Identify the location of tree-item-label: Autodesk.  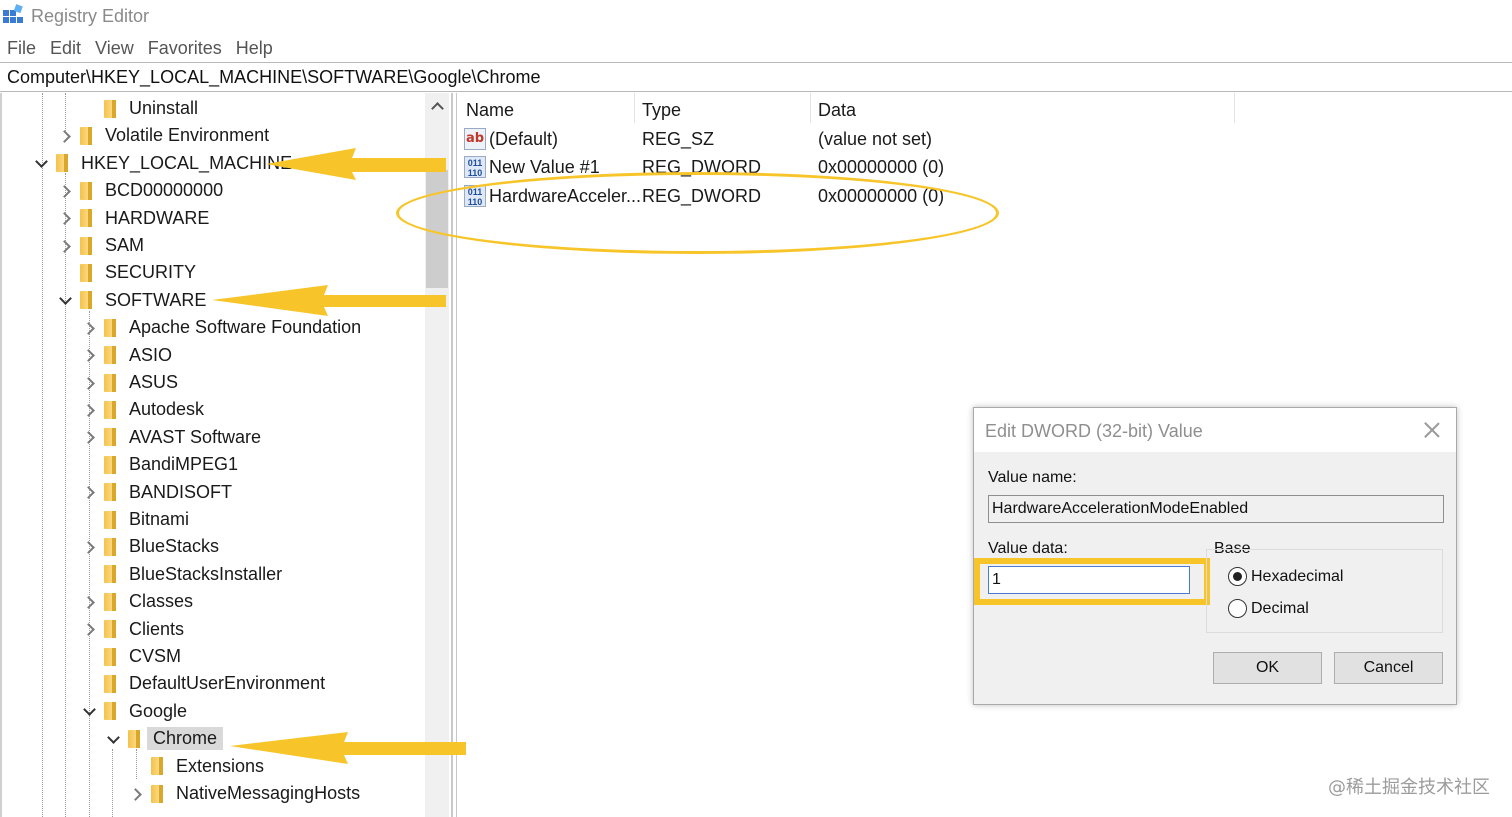
(167, 409).